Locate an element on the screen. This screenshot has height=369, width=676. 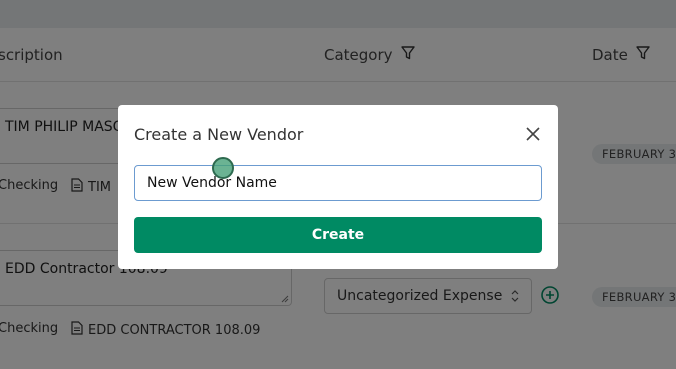
close-icon is located at coordinates (533, 134).